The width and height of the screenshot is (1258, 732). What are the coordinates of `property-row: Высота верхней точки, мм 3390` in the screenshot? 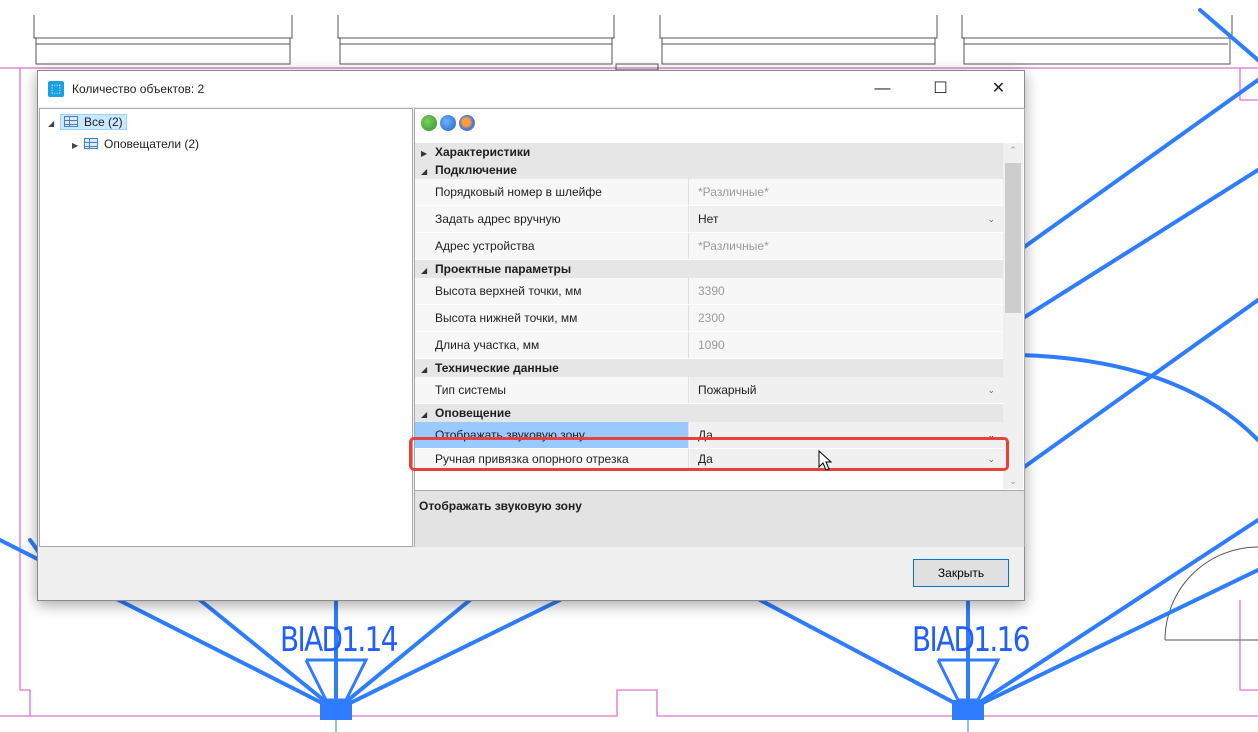 It's located at (709, 291).